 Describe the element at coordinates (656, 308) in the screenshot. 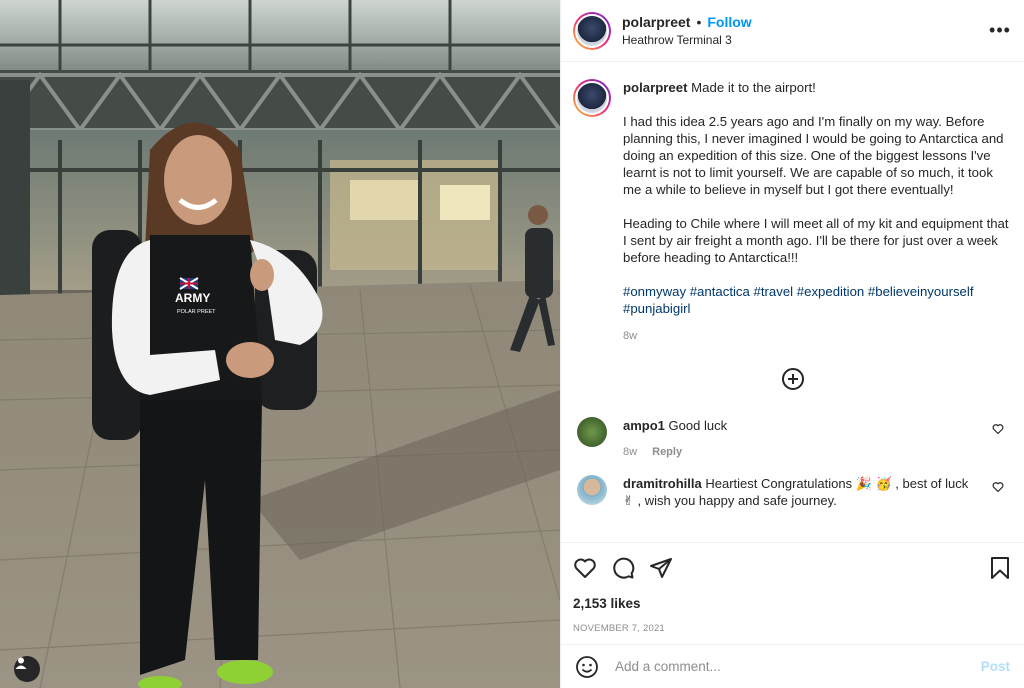

I see `hashtag-link: #punjabigirl` at that location.